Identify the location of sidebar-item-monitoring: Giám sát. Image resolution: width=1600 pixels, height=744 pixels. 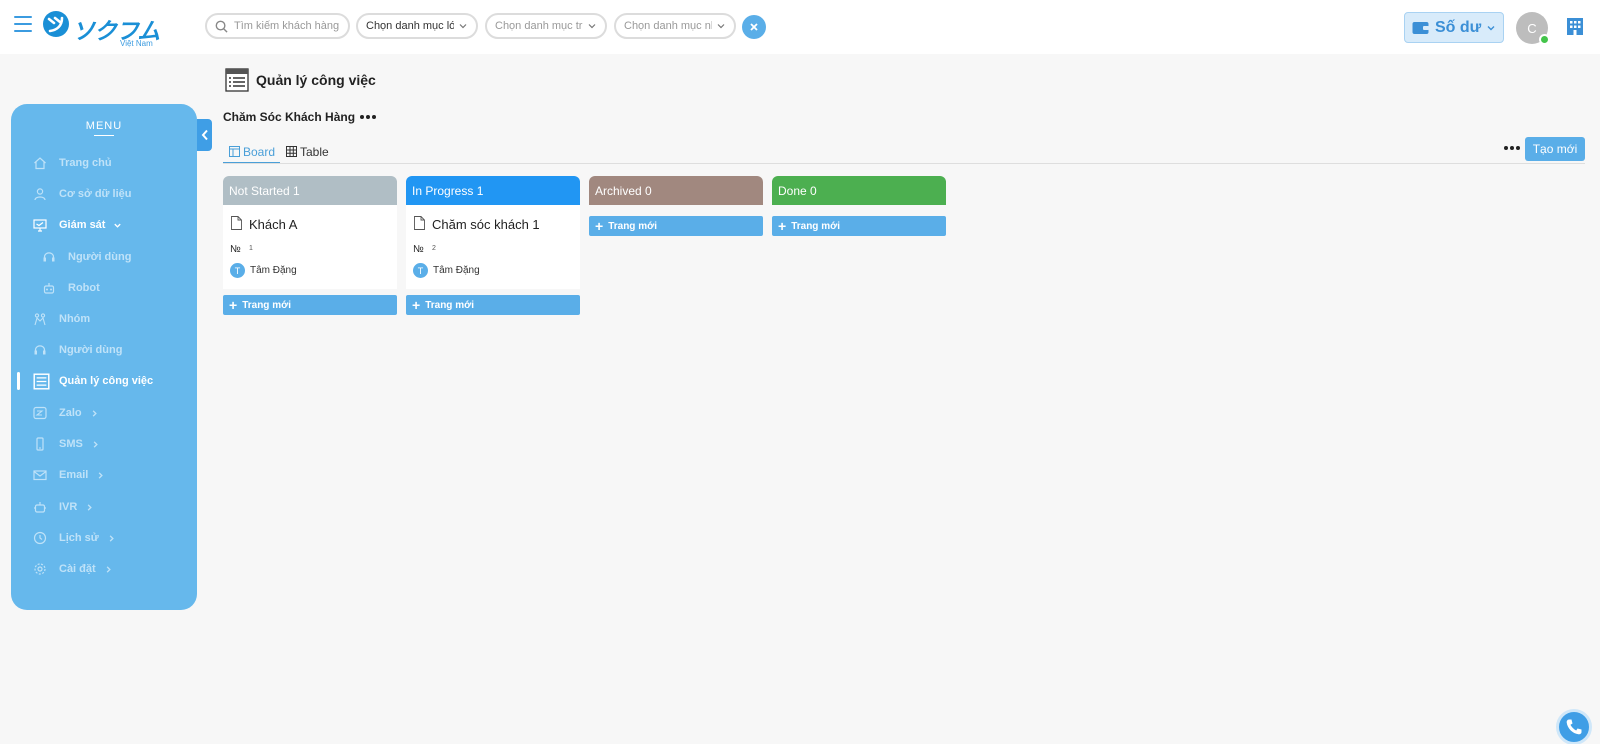
(104, 225).